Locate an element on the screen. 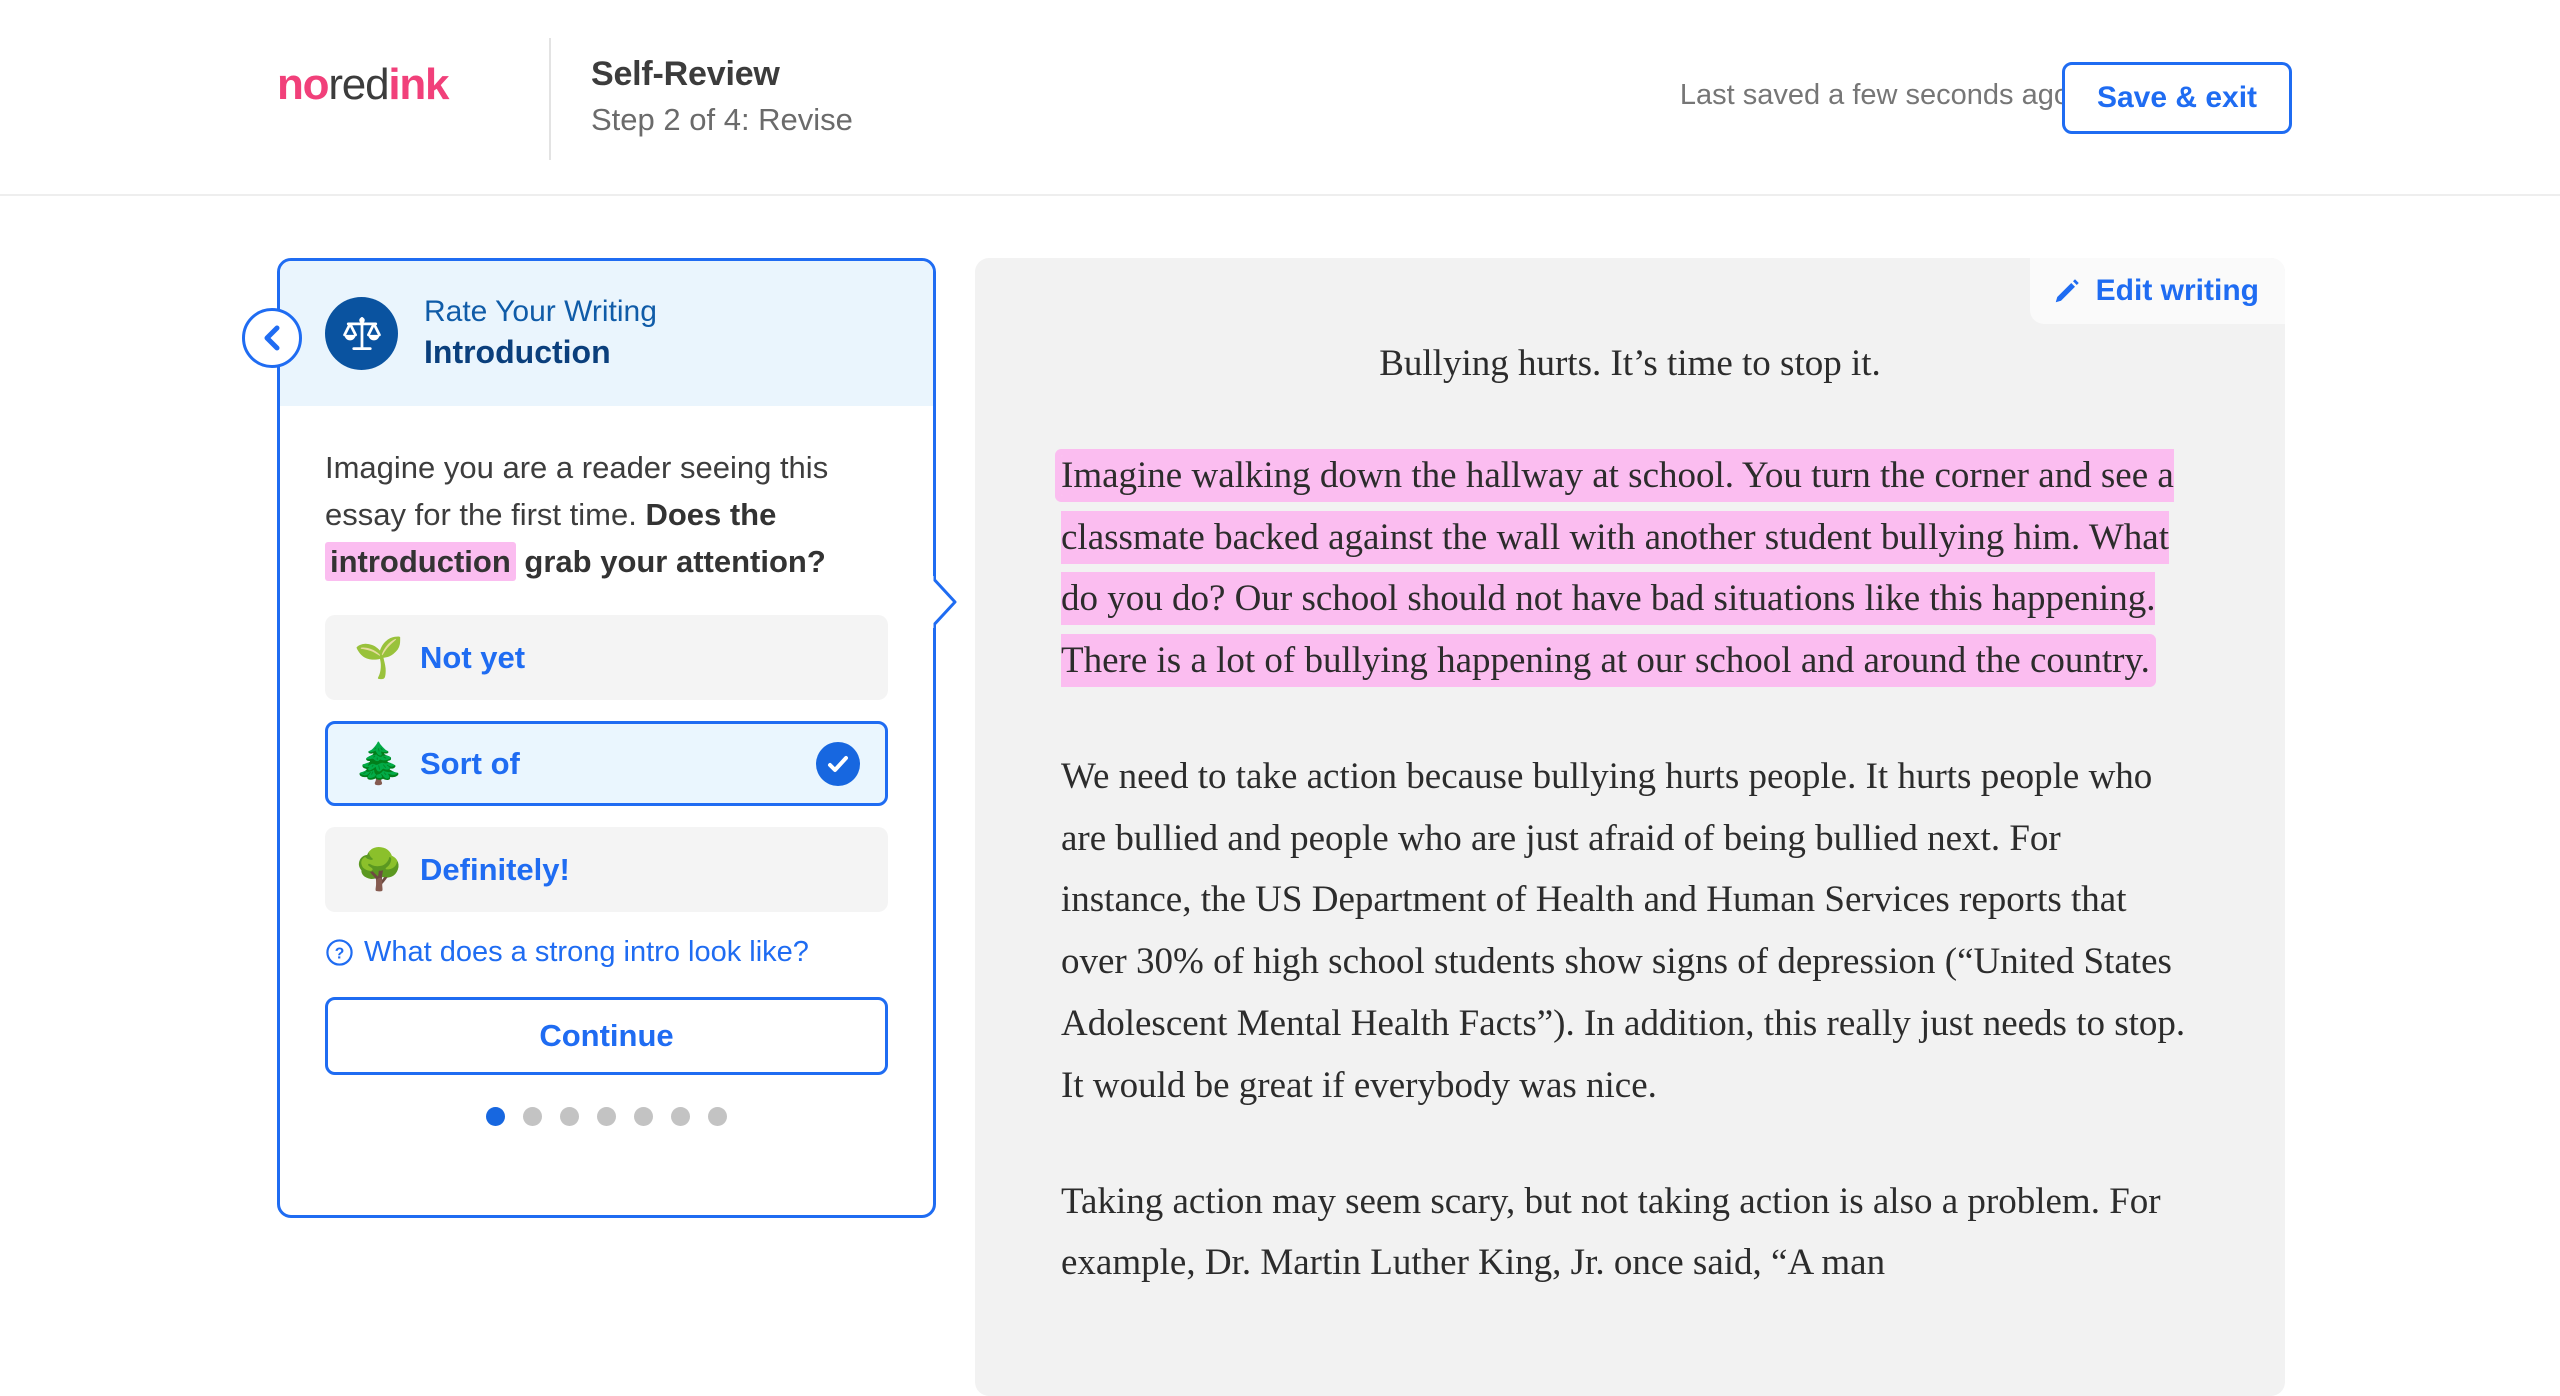  previous-step-button is located at coordinates (272, 338).